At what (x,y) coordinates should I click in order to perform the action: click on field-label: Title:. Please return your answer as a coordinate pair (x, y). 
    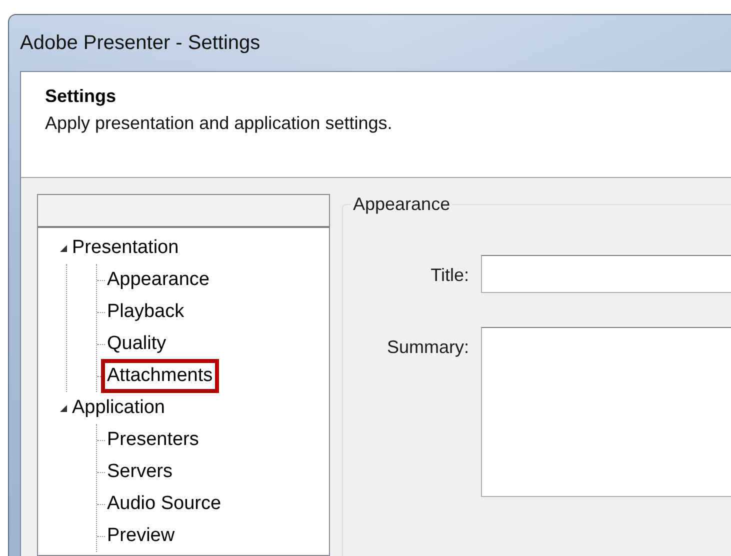
    Looking at the image, I should click on (449, 275).